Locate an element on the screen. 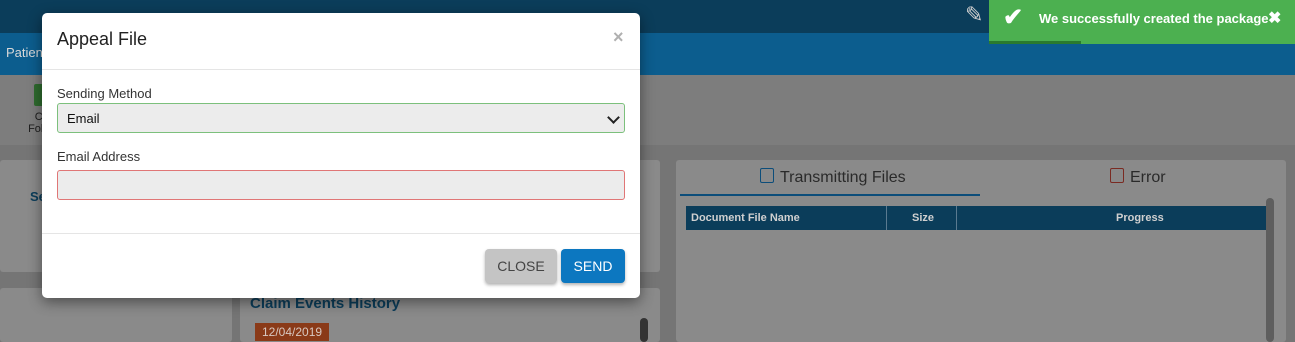  sending-method-select: Email is located at coordinates (341, 118).